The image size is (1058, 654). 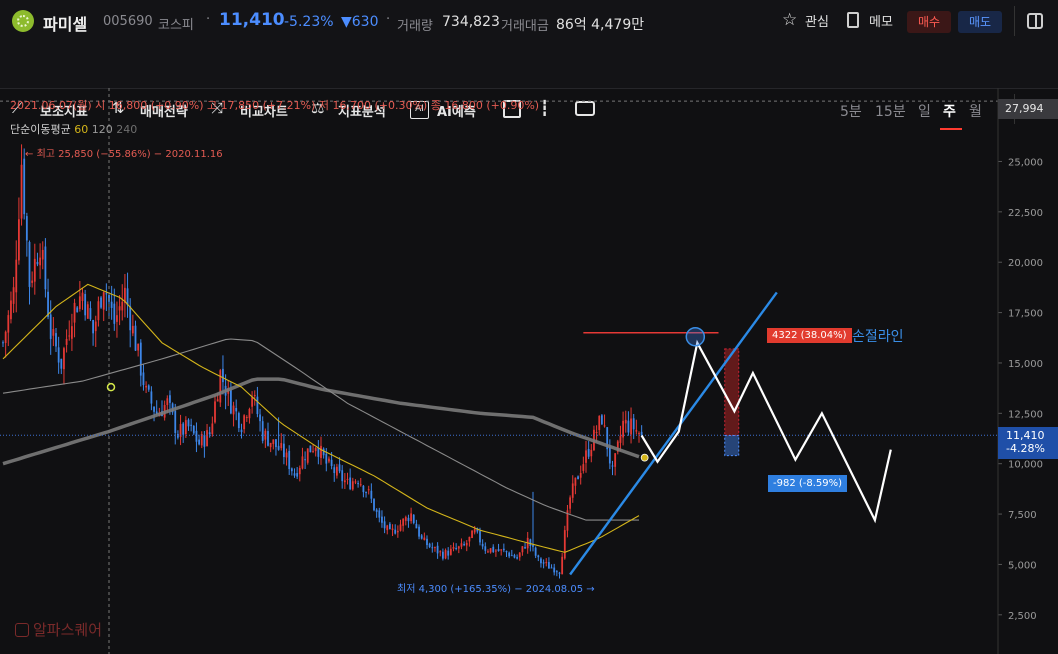 What do you see at coordinates (929, 22) in the screenshot?
I see `buy-button: 매수` at bounding box center [929, 22].